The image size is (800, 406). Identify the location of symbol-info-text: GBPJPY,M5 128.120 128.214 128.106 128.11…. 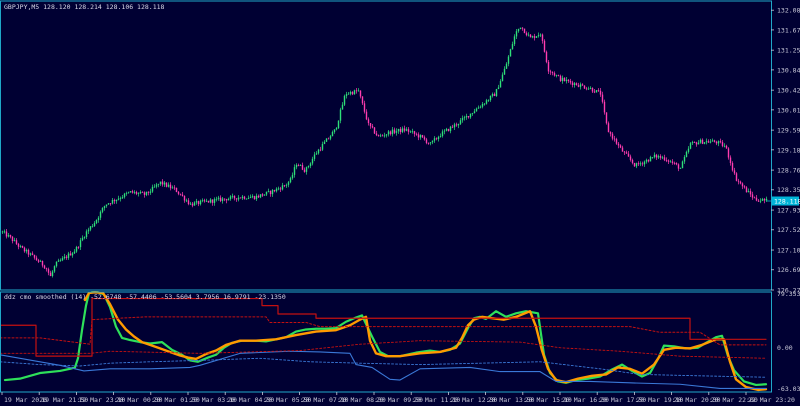
(84, 7).